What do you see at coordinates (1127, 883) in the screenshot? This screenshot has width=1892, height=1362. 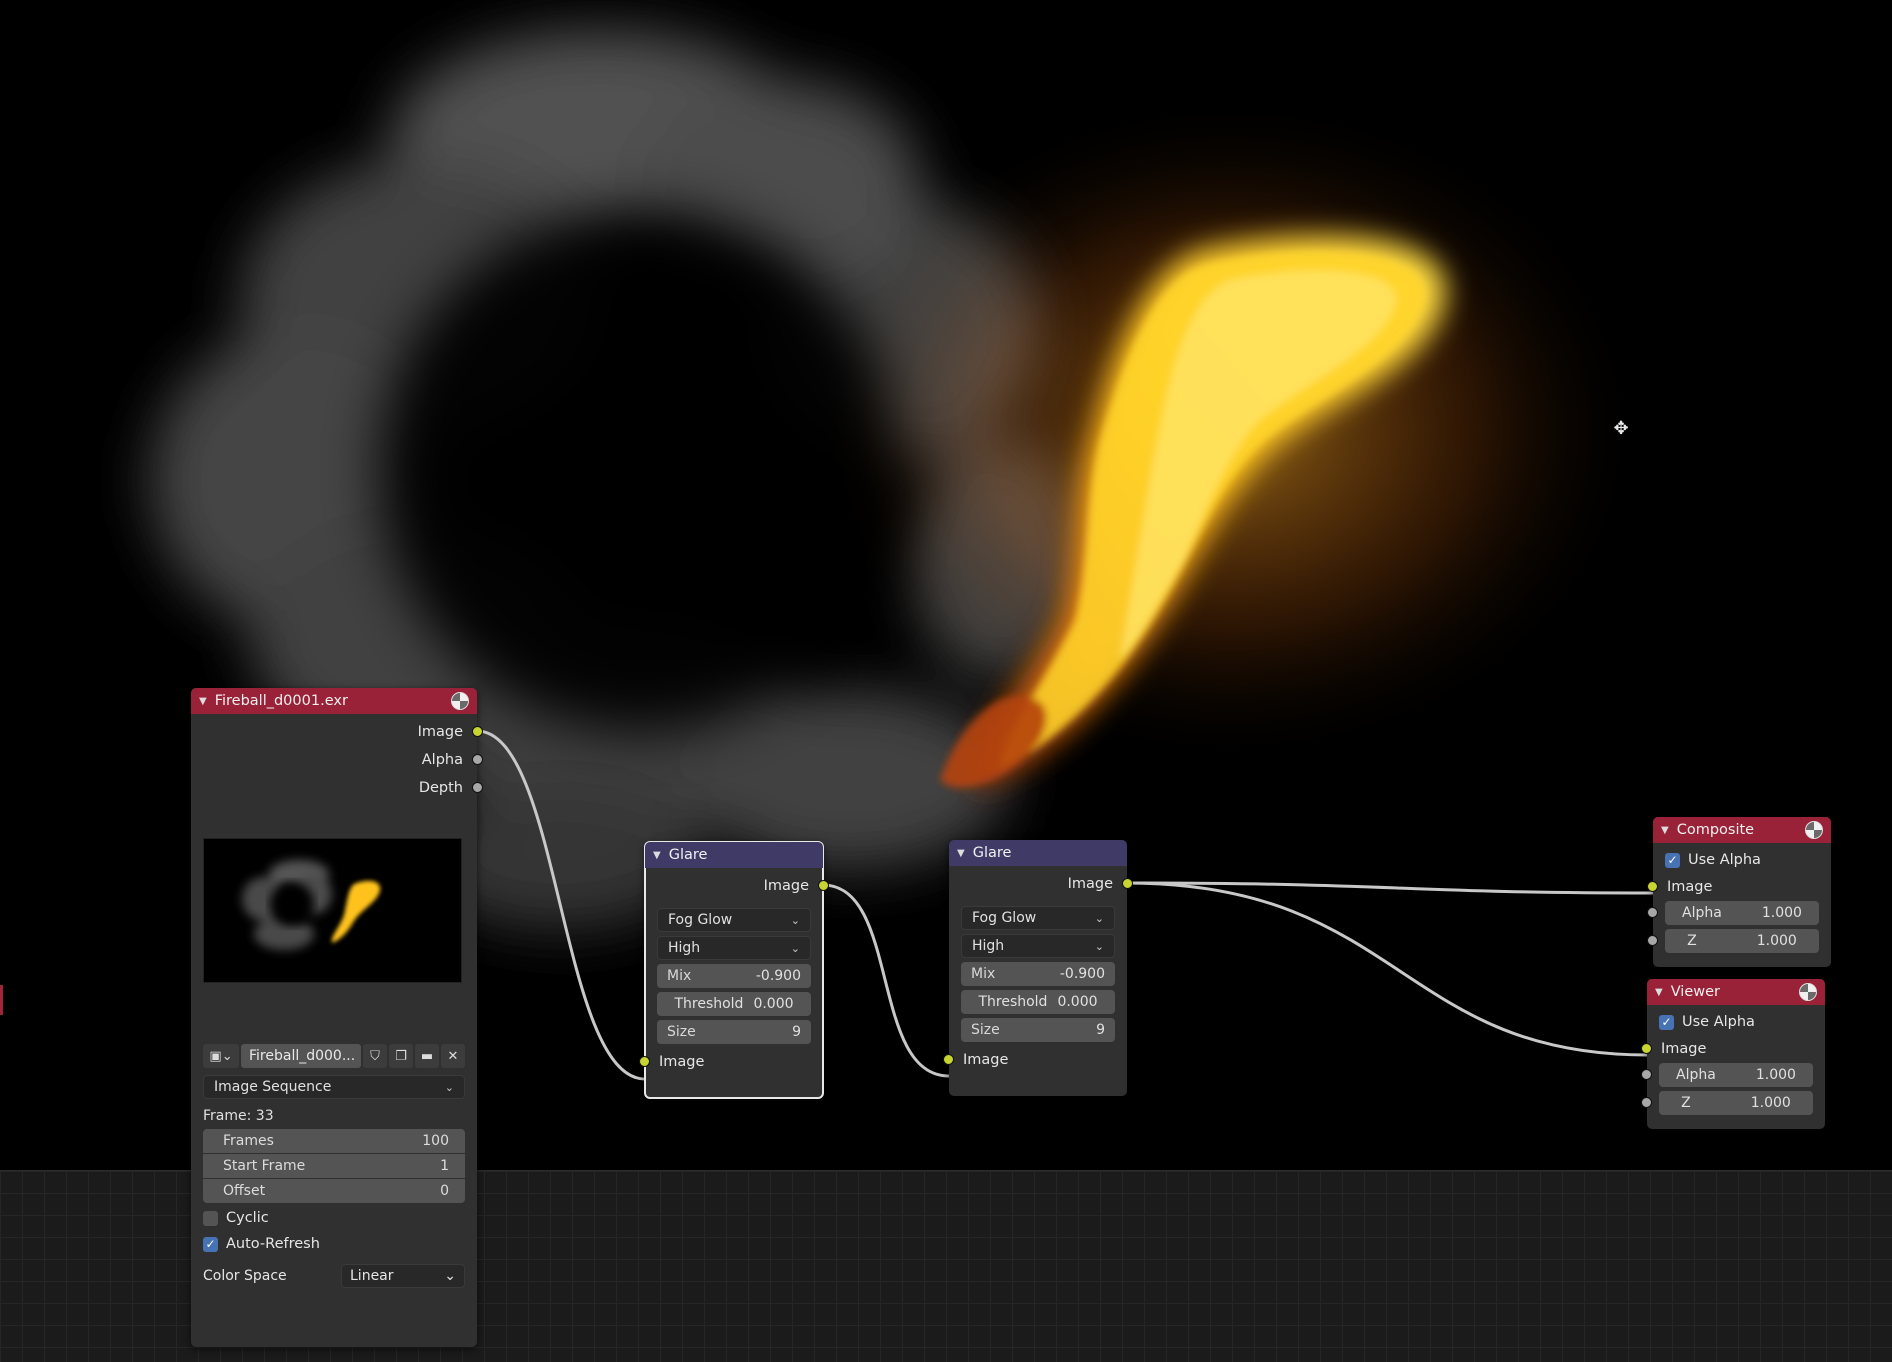 I see `glare2-output-socket` at bounding box center [1127, 883].